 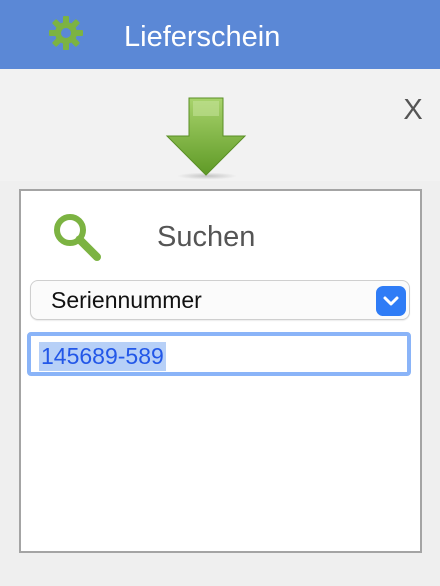 What do you see at coordinates (206, 138) in the screenshot?
I see `download-arrow-icon` at bounding box center [206, 138].